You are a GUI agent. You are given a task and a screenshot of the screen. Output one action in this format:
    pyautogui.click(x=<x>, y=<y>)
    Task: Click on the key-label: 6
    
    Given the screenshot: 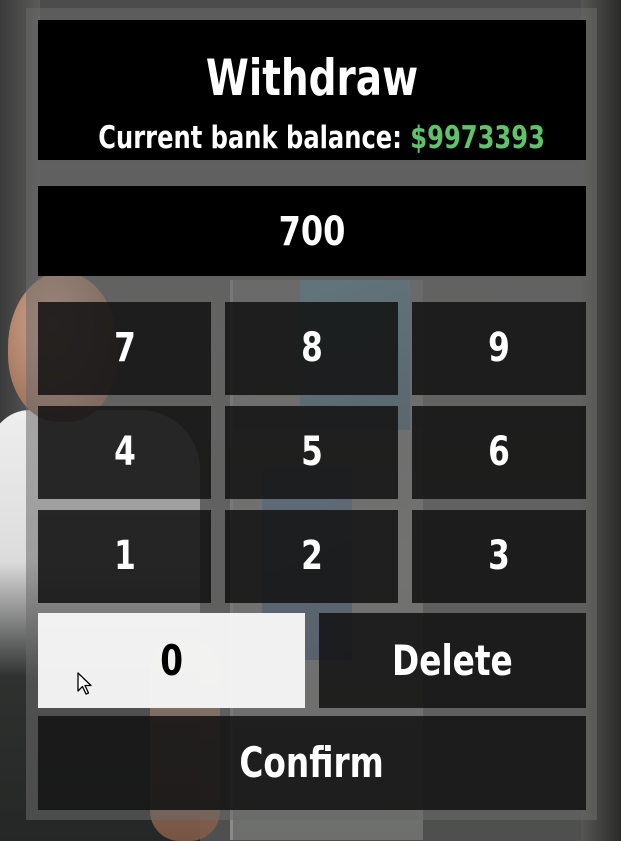 What is the action you would take?
    pyautogui.click(x=499, y=452)
    